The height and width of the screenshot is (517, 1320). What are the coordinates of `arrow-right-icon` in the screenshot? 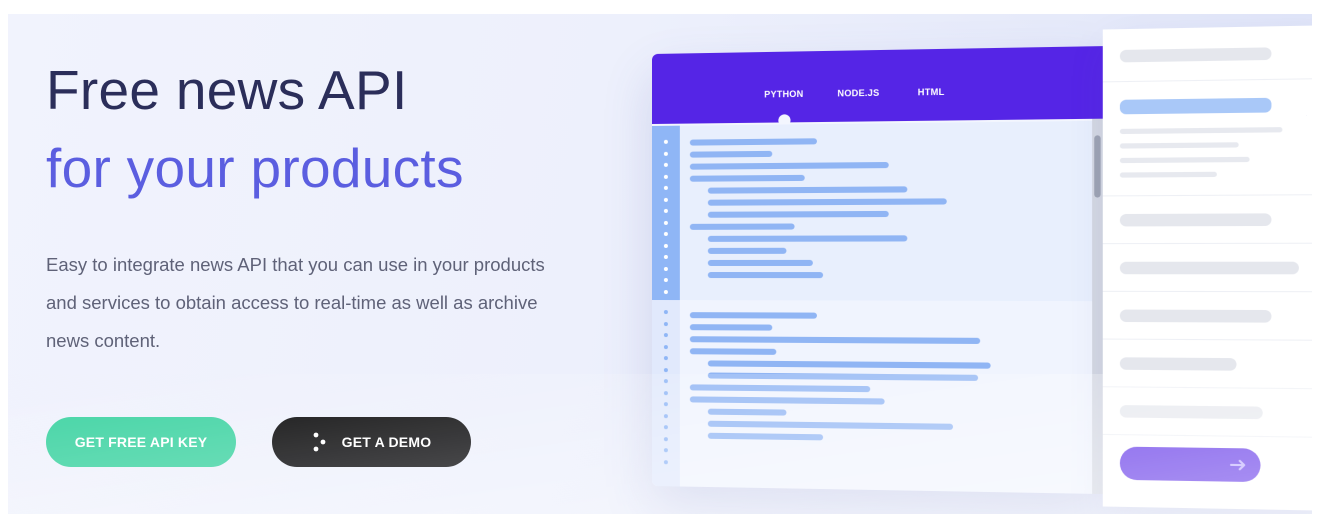 It's located at (1238, 465).